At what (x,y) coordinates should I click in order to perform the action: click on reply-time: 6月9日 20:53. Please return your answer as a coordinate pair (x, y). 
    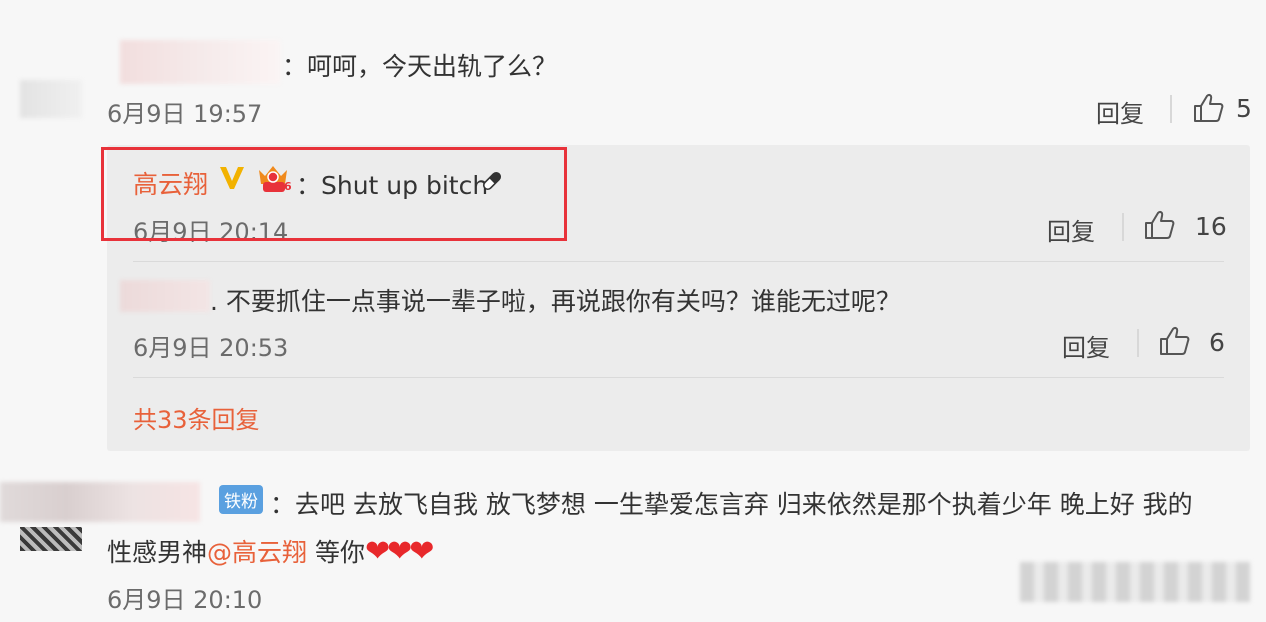
    Looking at the image, I should click on (211, 348).